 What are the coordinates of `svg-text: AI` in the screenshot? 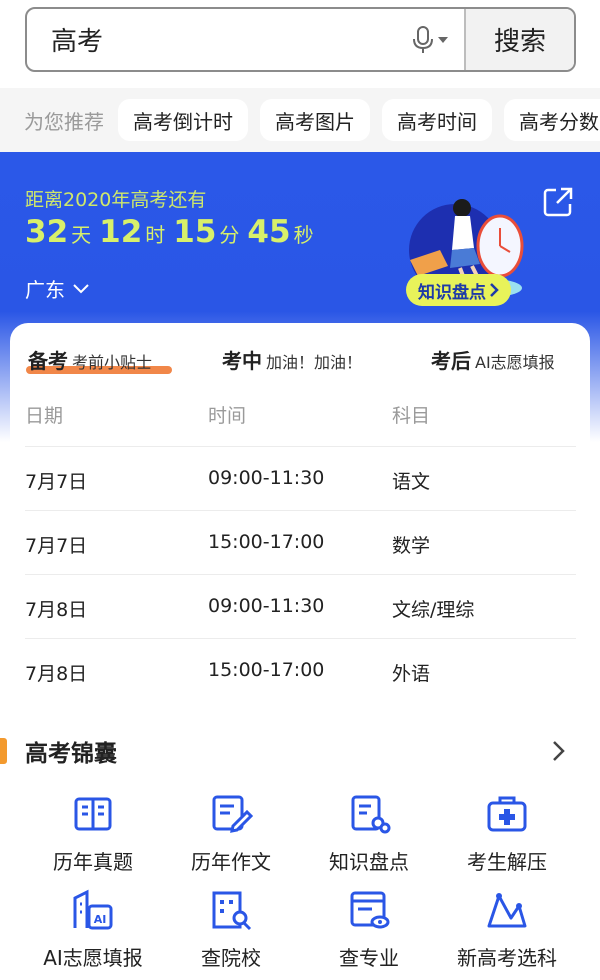 It's located at (100, 919).